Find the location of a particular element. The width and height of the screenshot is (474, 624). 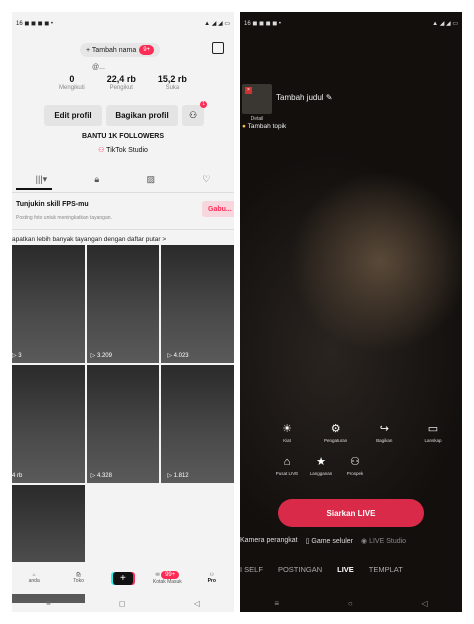

profile-actions: Edit profil Bagikan profil ⚇ 1 is located at coordinates (125, 113).